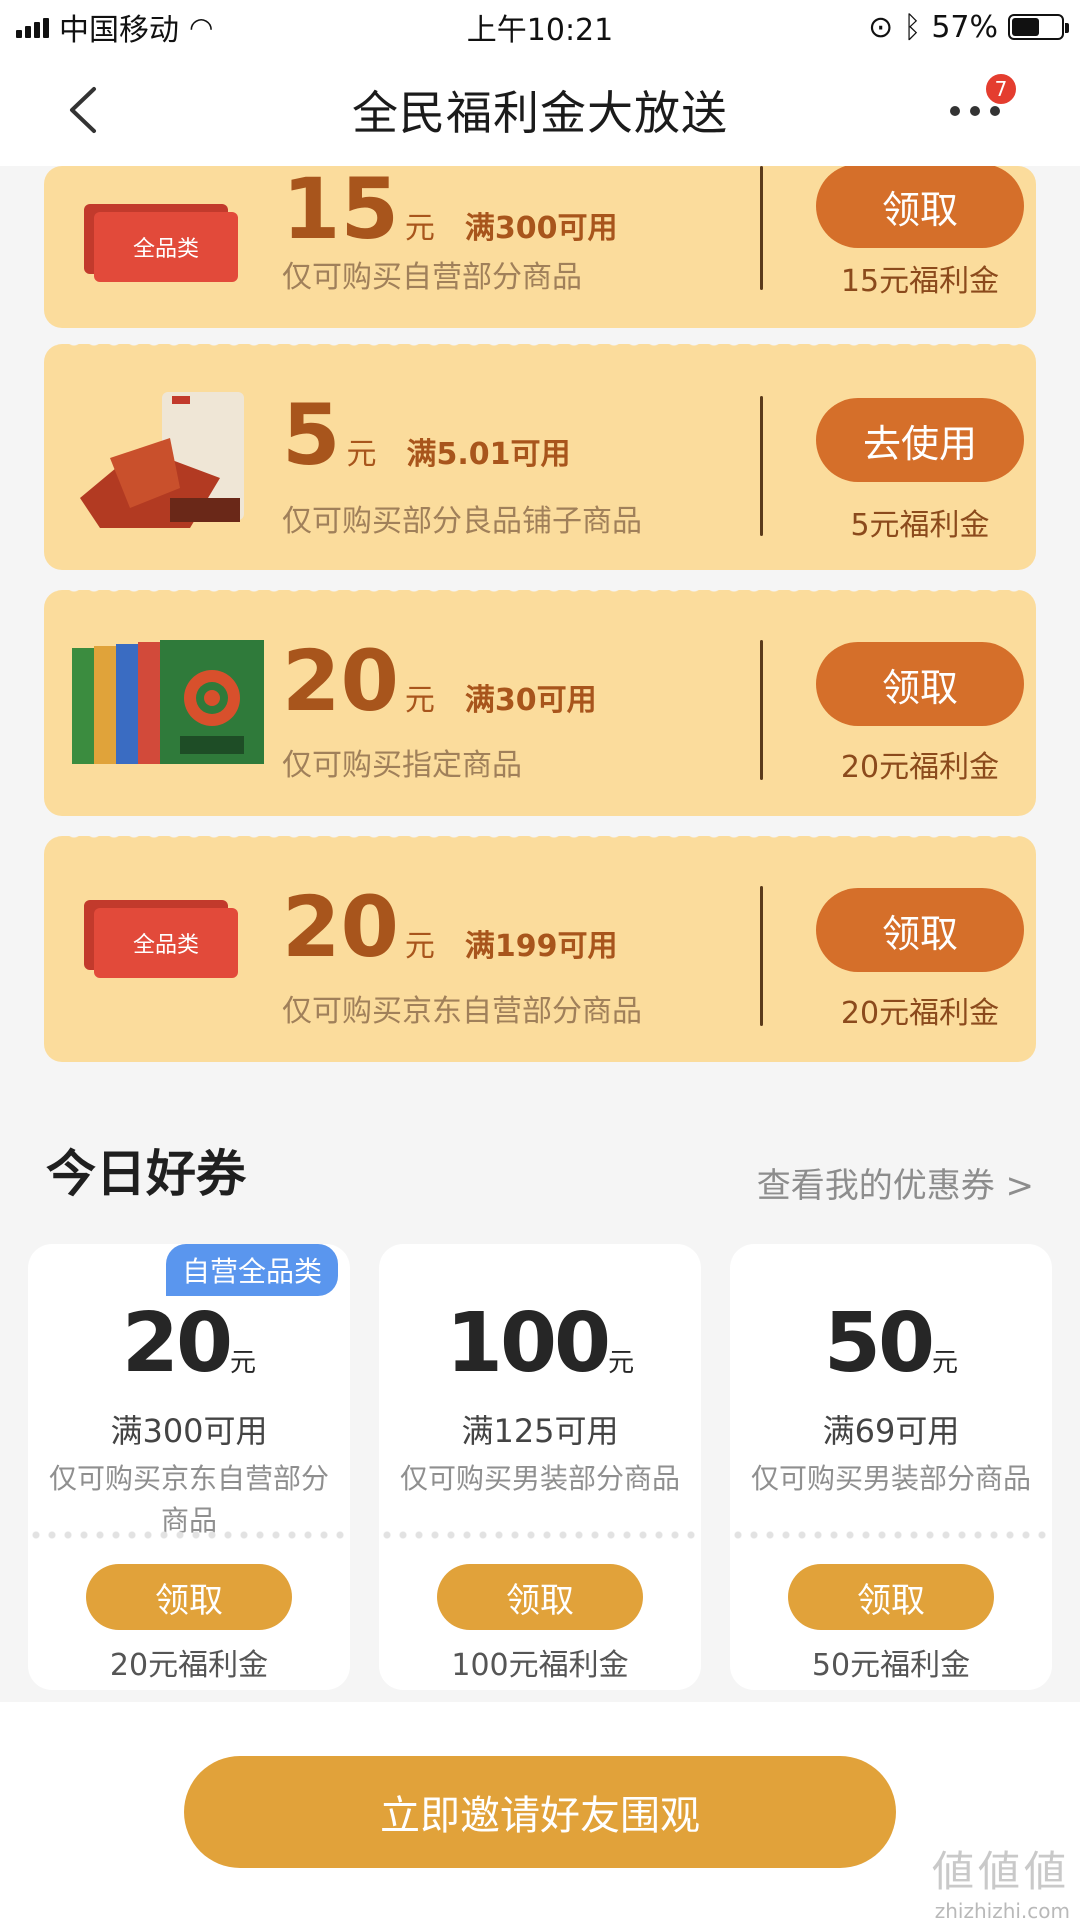 The width and height of the screenshot is (1080, 1920). Describe the element at coordinates (439, 681) in the screenshot. I see `coupon-amount: 20 元满30可用` at that location.